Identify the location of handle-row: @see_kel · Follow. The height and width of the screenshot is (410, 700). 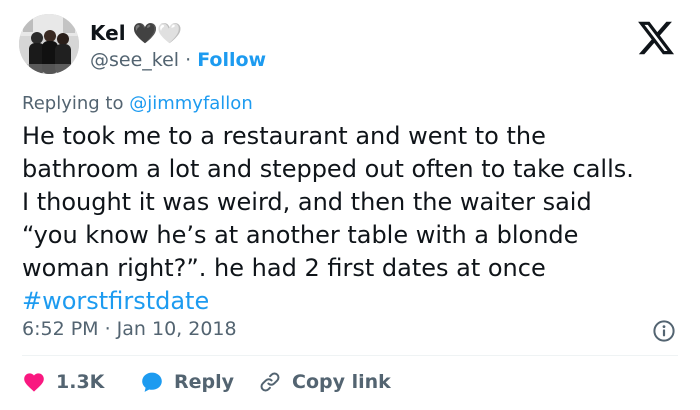
(178, 60).